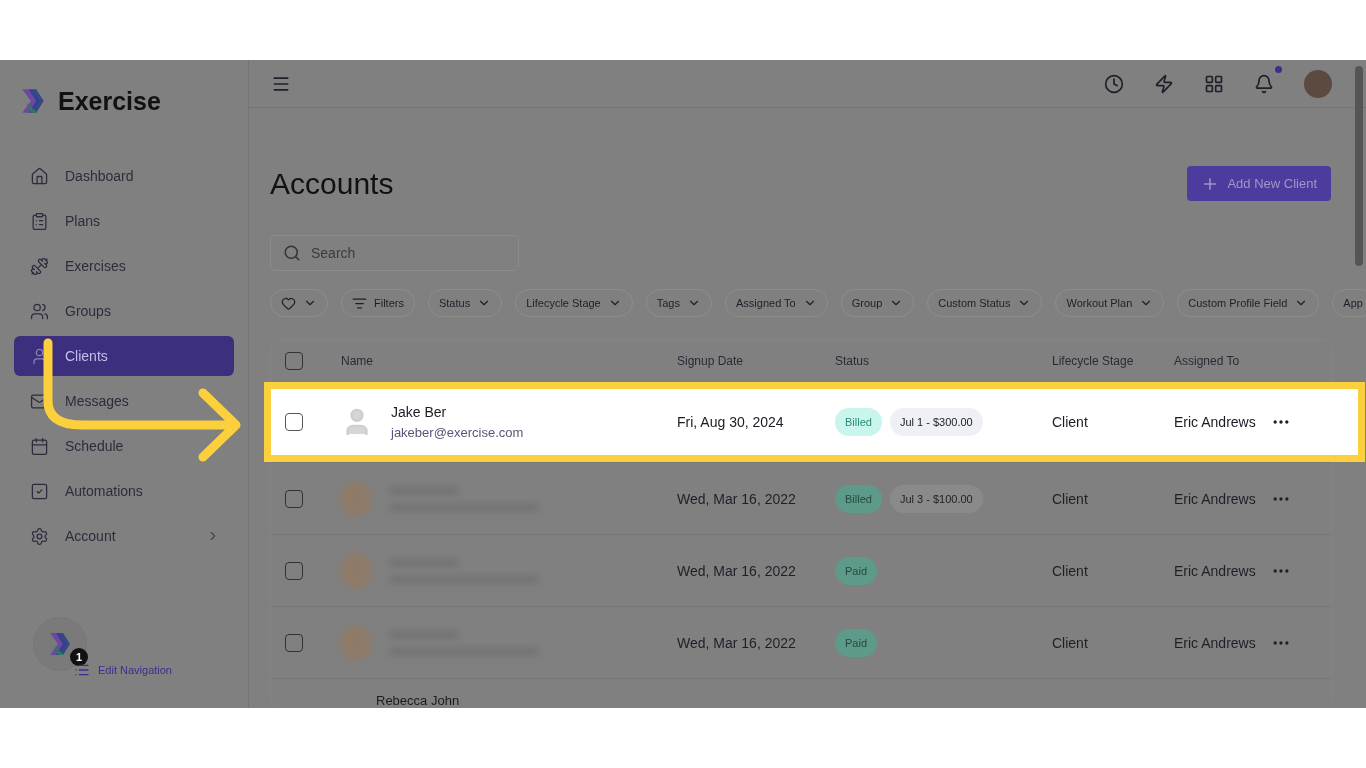  What do you see at coordinates (853, 361) in the screenshot?
I see `column-header: Status` at bounding box center [853, 361].